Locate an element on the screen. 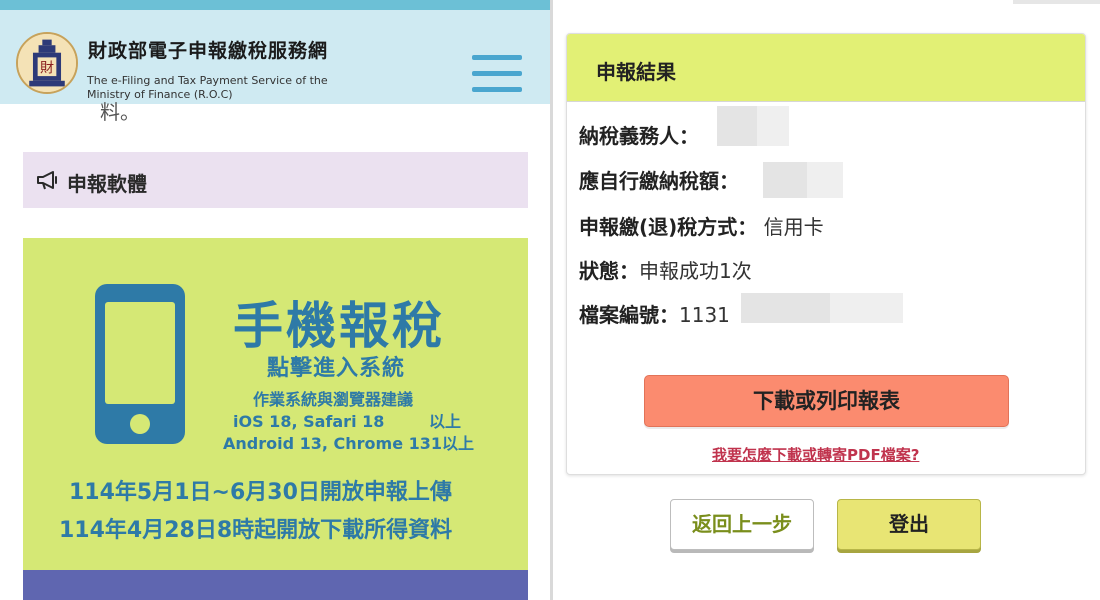 Image resolution: width=1100 pixels, height=600 pixels. section-header-software: 申報軟體 is located at coordinates (275, 180).